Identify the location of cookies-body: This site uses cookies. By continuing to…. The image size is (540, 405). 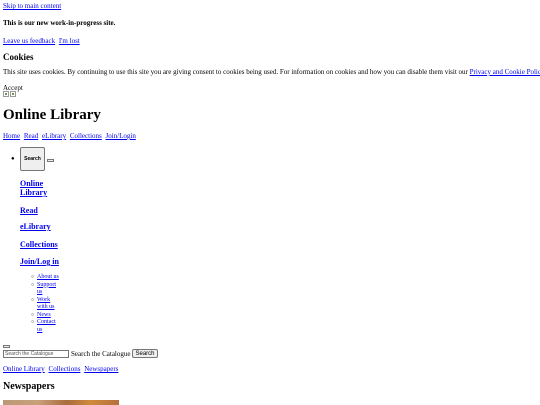
(236, 72).